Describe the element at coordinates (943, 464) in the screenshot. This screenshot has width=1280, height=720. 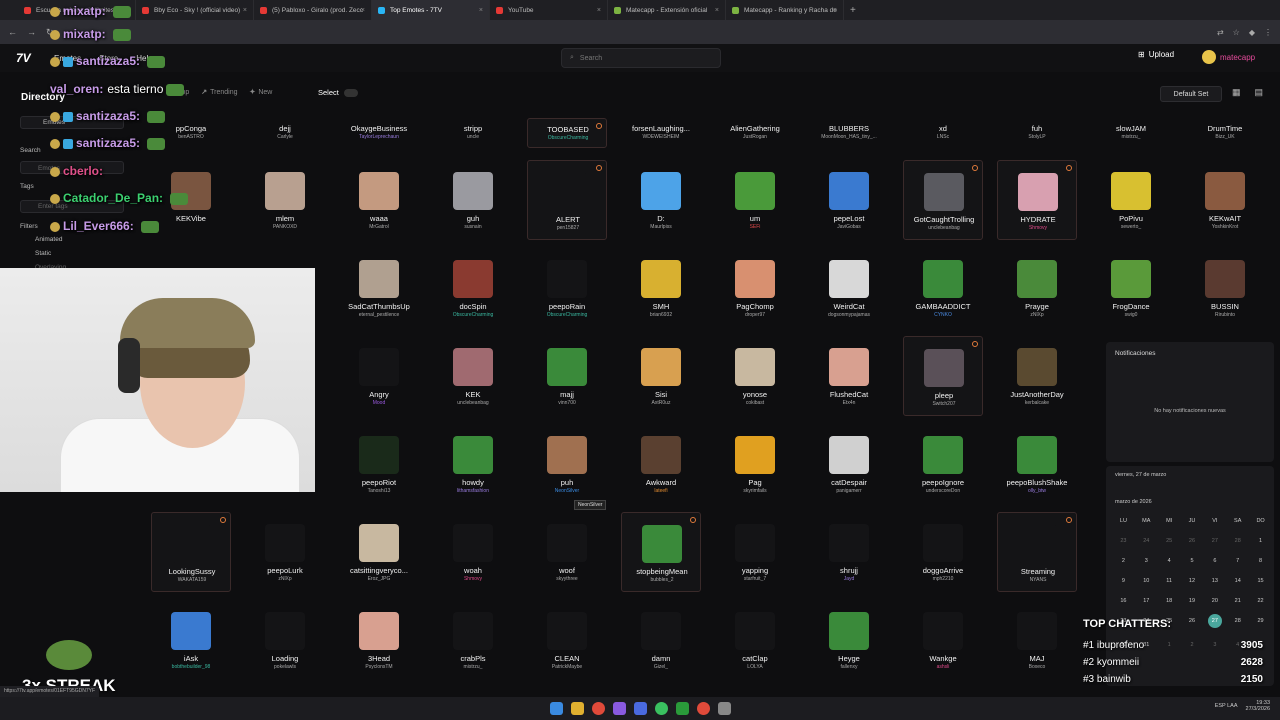
I see `emote-card: peepoIgnore underscoreDon` at that location.